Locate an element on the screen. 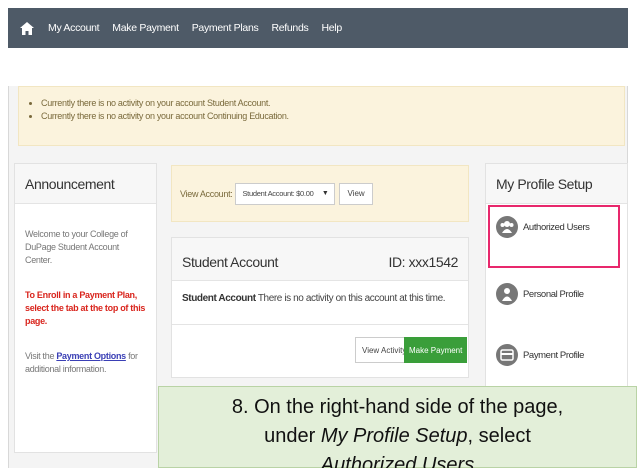  student-account-actions: View Activity Make Payment is located at coordinates (320, 349).